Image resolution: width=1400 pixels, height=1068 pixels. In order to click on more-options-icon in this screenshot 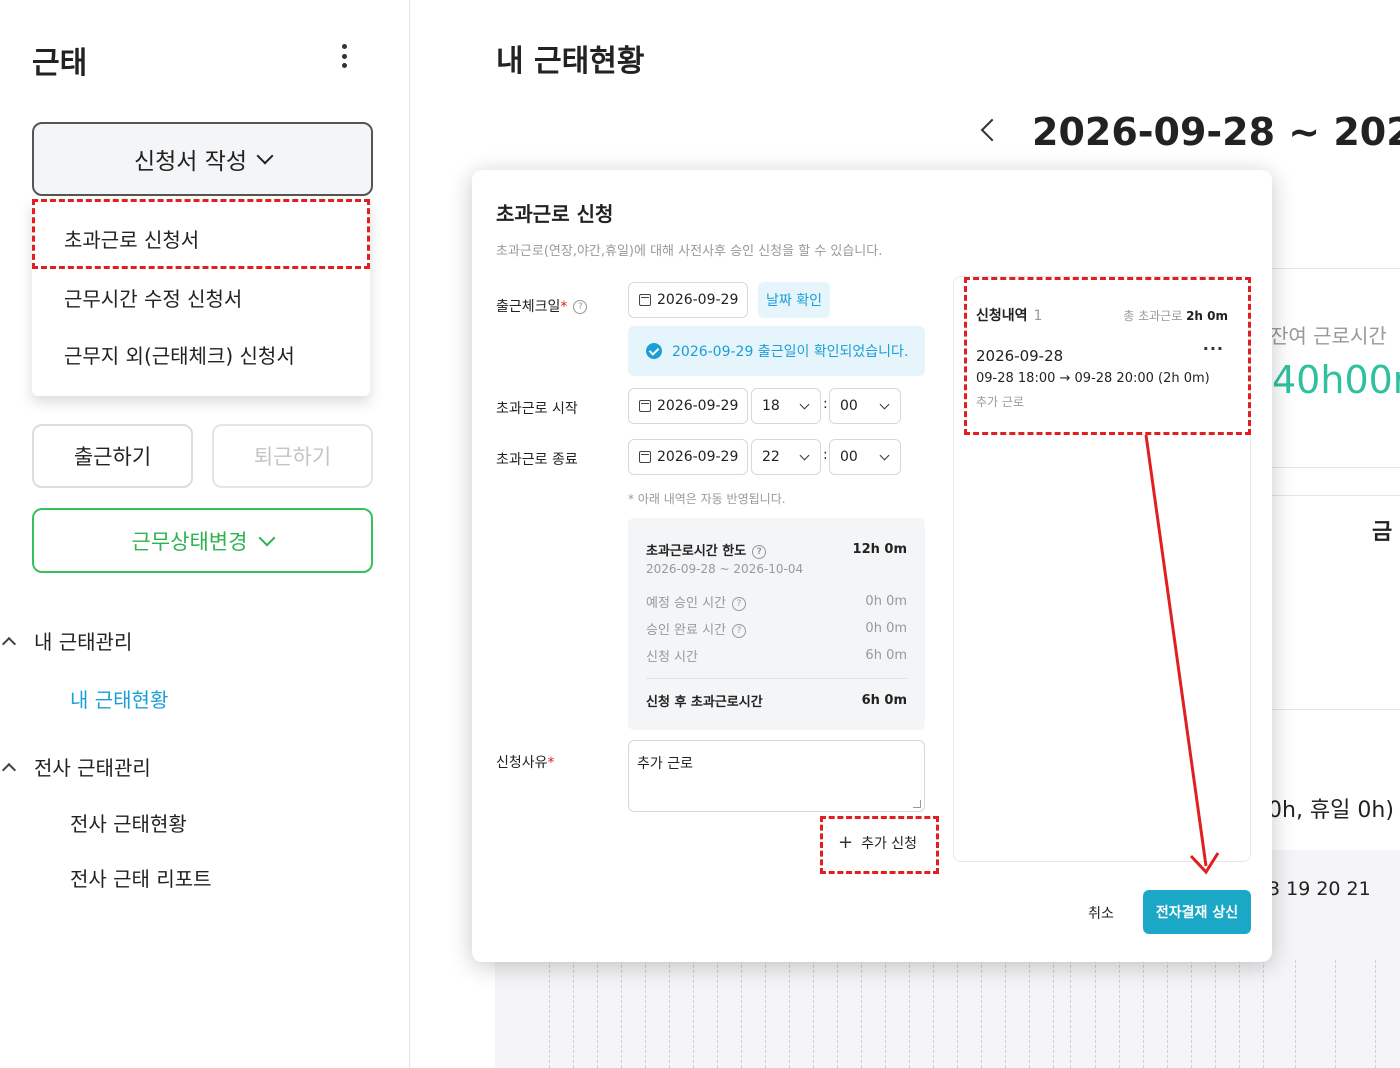, I will do `click(344, 56)`.